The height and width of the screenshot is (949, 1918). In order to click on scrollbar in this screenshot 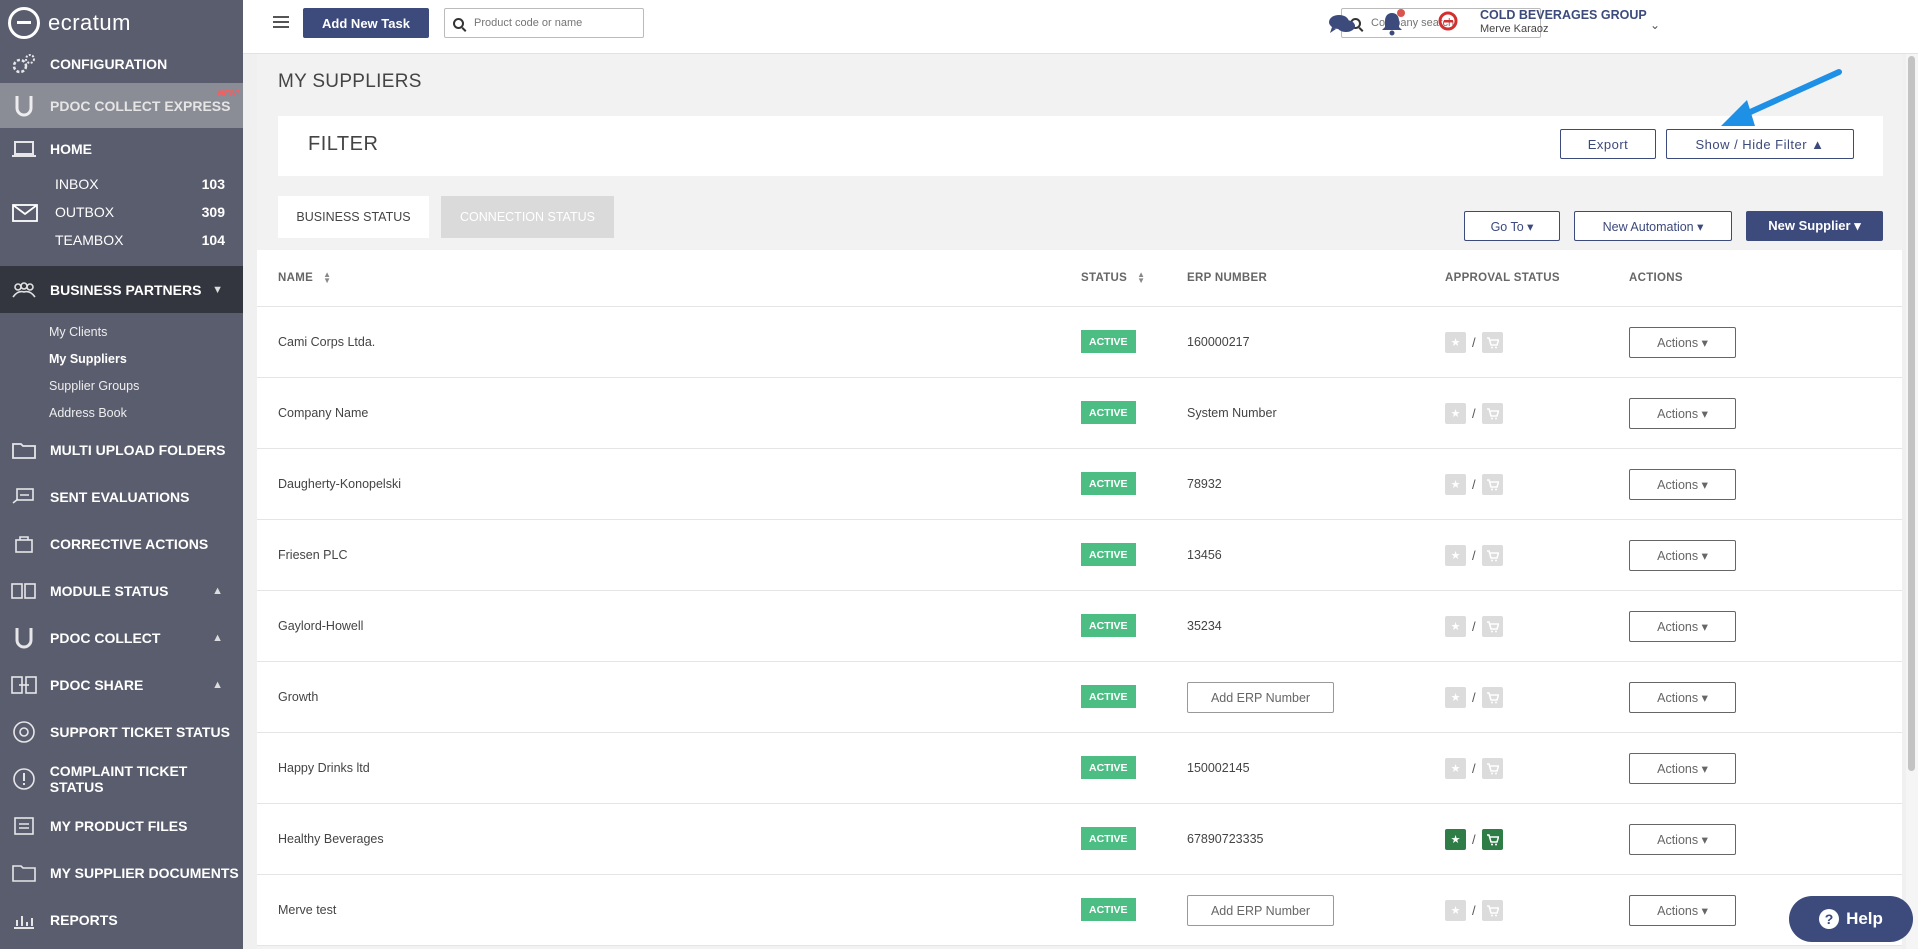, I will do `click(1912, 501)`.